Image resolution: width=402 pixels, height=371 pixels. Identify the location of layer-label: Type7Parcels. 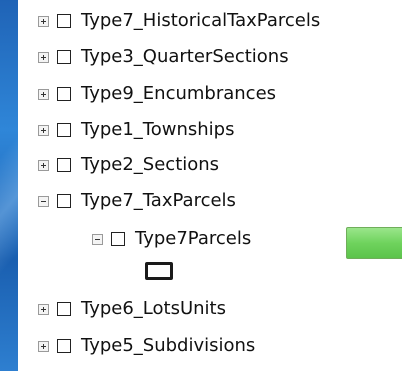
(193, 238).